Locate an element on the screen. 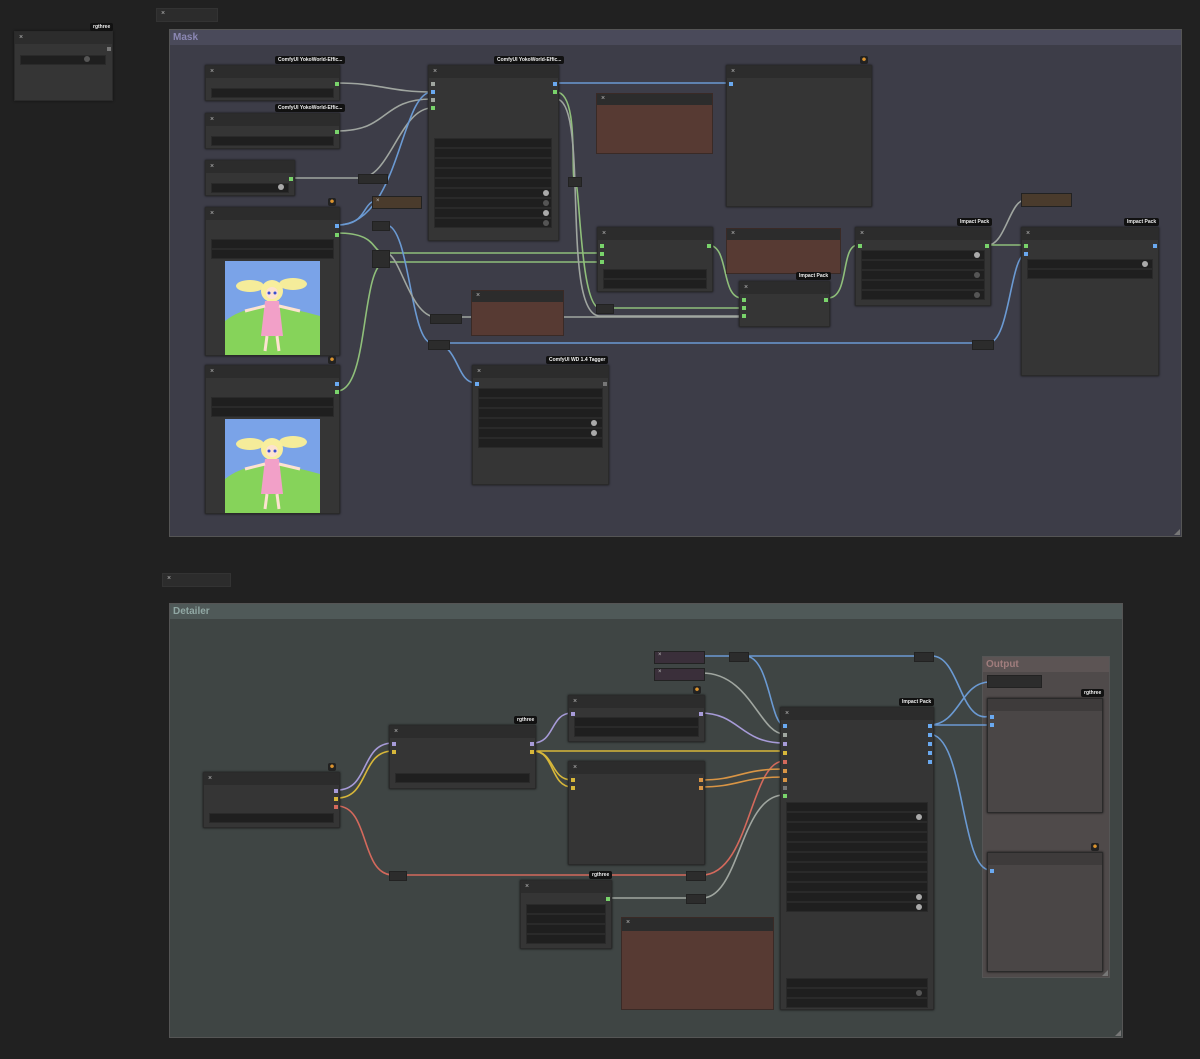 Image resolution: width=1200 pixels, height=1059 pixels. sampler-settings-node: × is located at coordinates (636, 718).